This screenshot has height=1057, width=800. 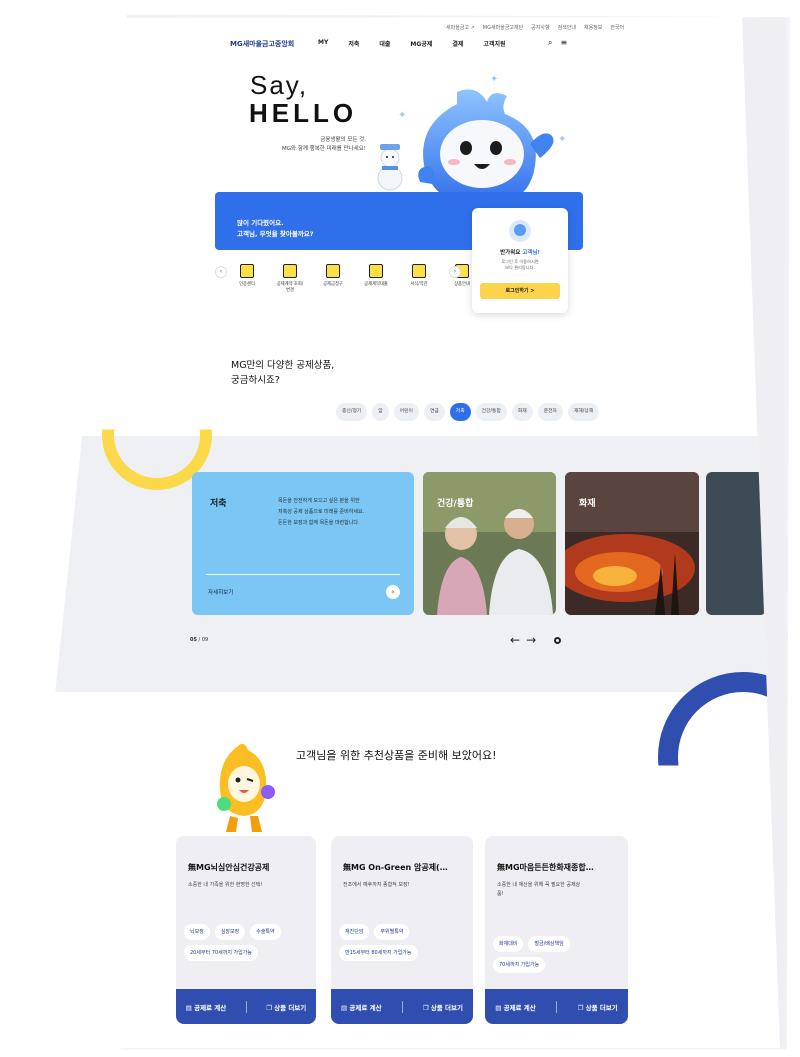 I want to click on login-desc: 로그인 후 이용하시면 보다 편리합니다., so click(x=520, y=265).